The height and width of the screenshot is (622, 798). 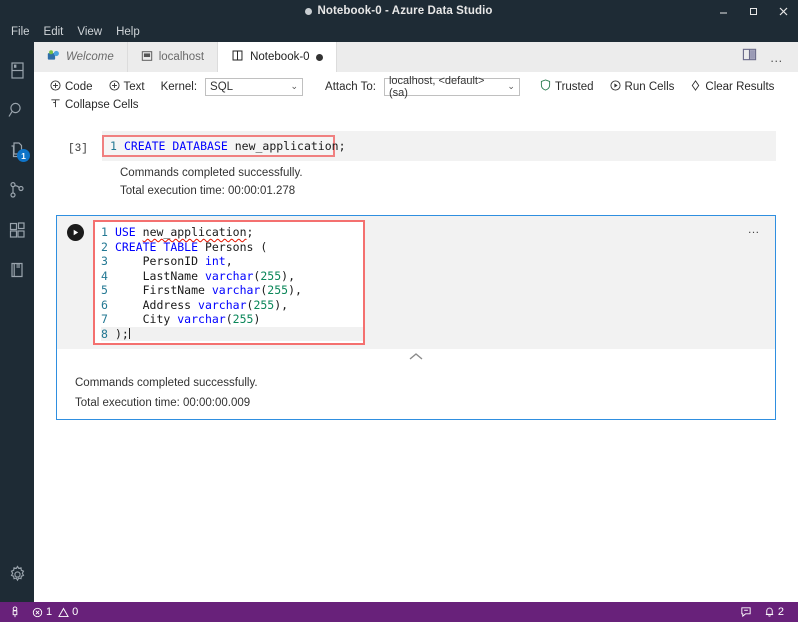 I want to click on split-editor-icon, so click(x=749, y=57).